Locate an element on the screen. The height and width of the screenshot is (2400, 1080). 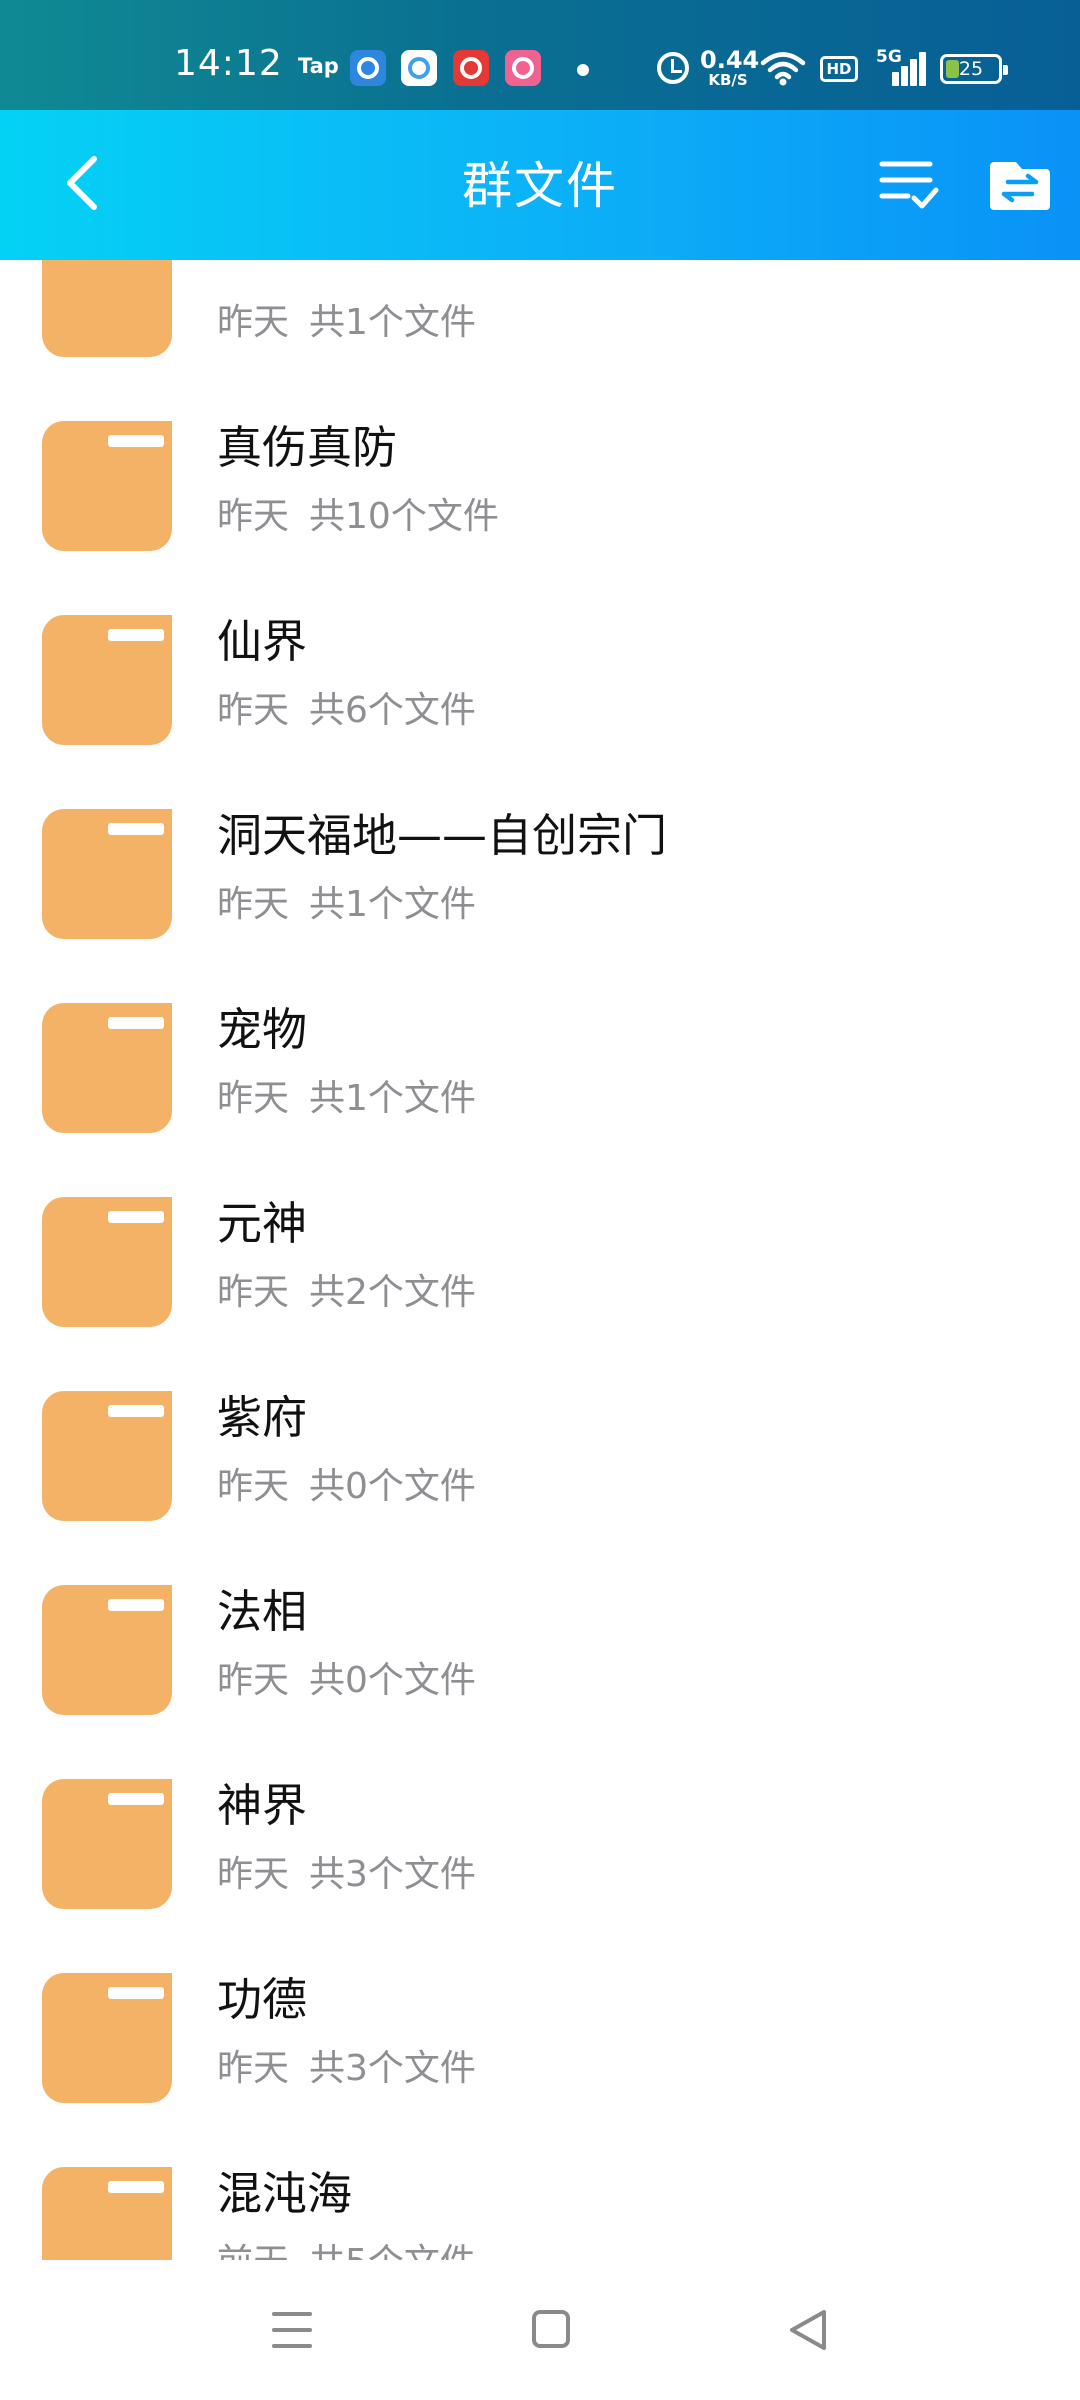
network-speed: 0.44 KB/S is located at coordinates (730, 67).